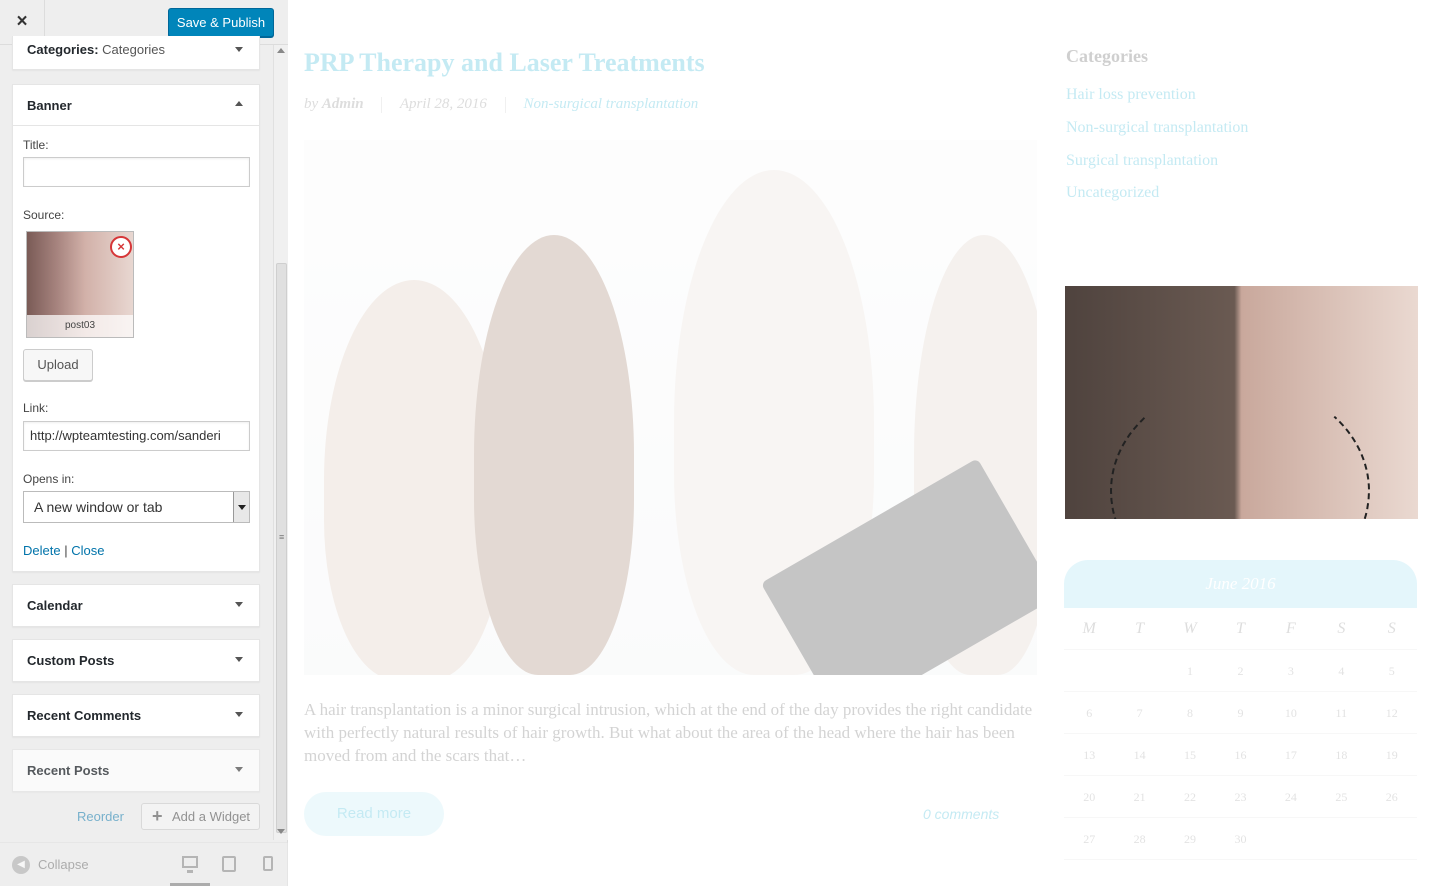  Describe the element at coordinates (87, 550) in the screenshot. I see `close-widget-link: Close` at that location.